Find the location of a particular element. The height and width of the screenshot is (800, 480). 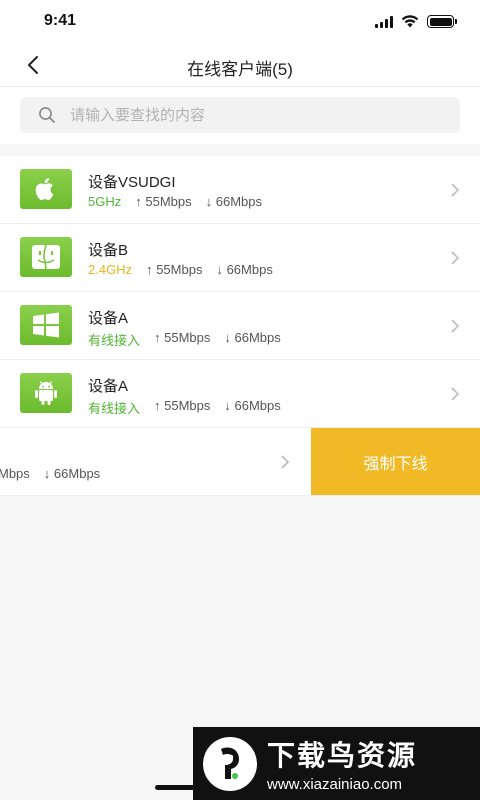

search-input is located at coordinates (250, 115).